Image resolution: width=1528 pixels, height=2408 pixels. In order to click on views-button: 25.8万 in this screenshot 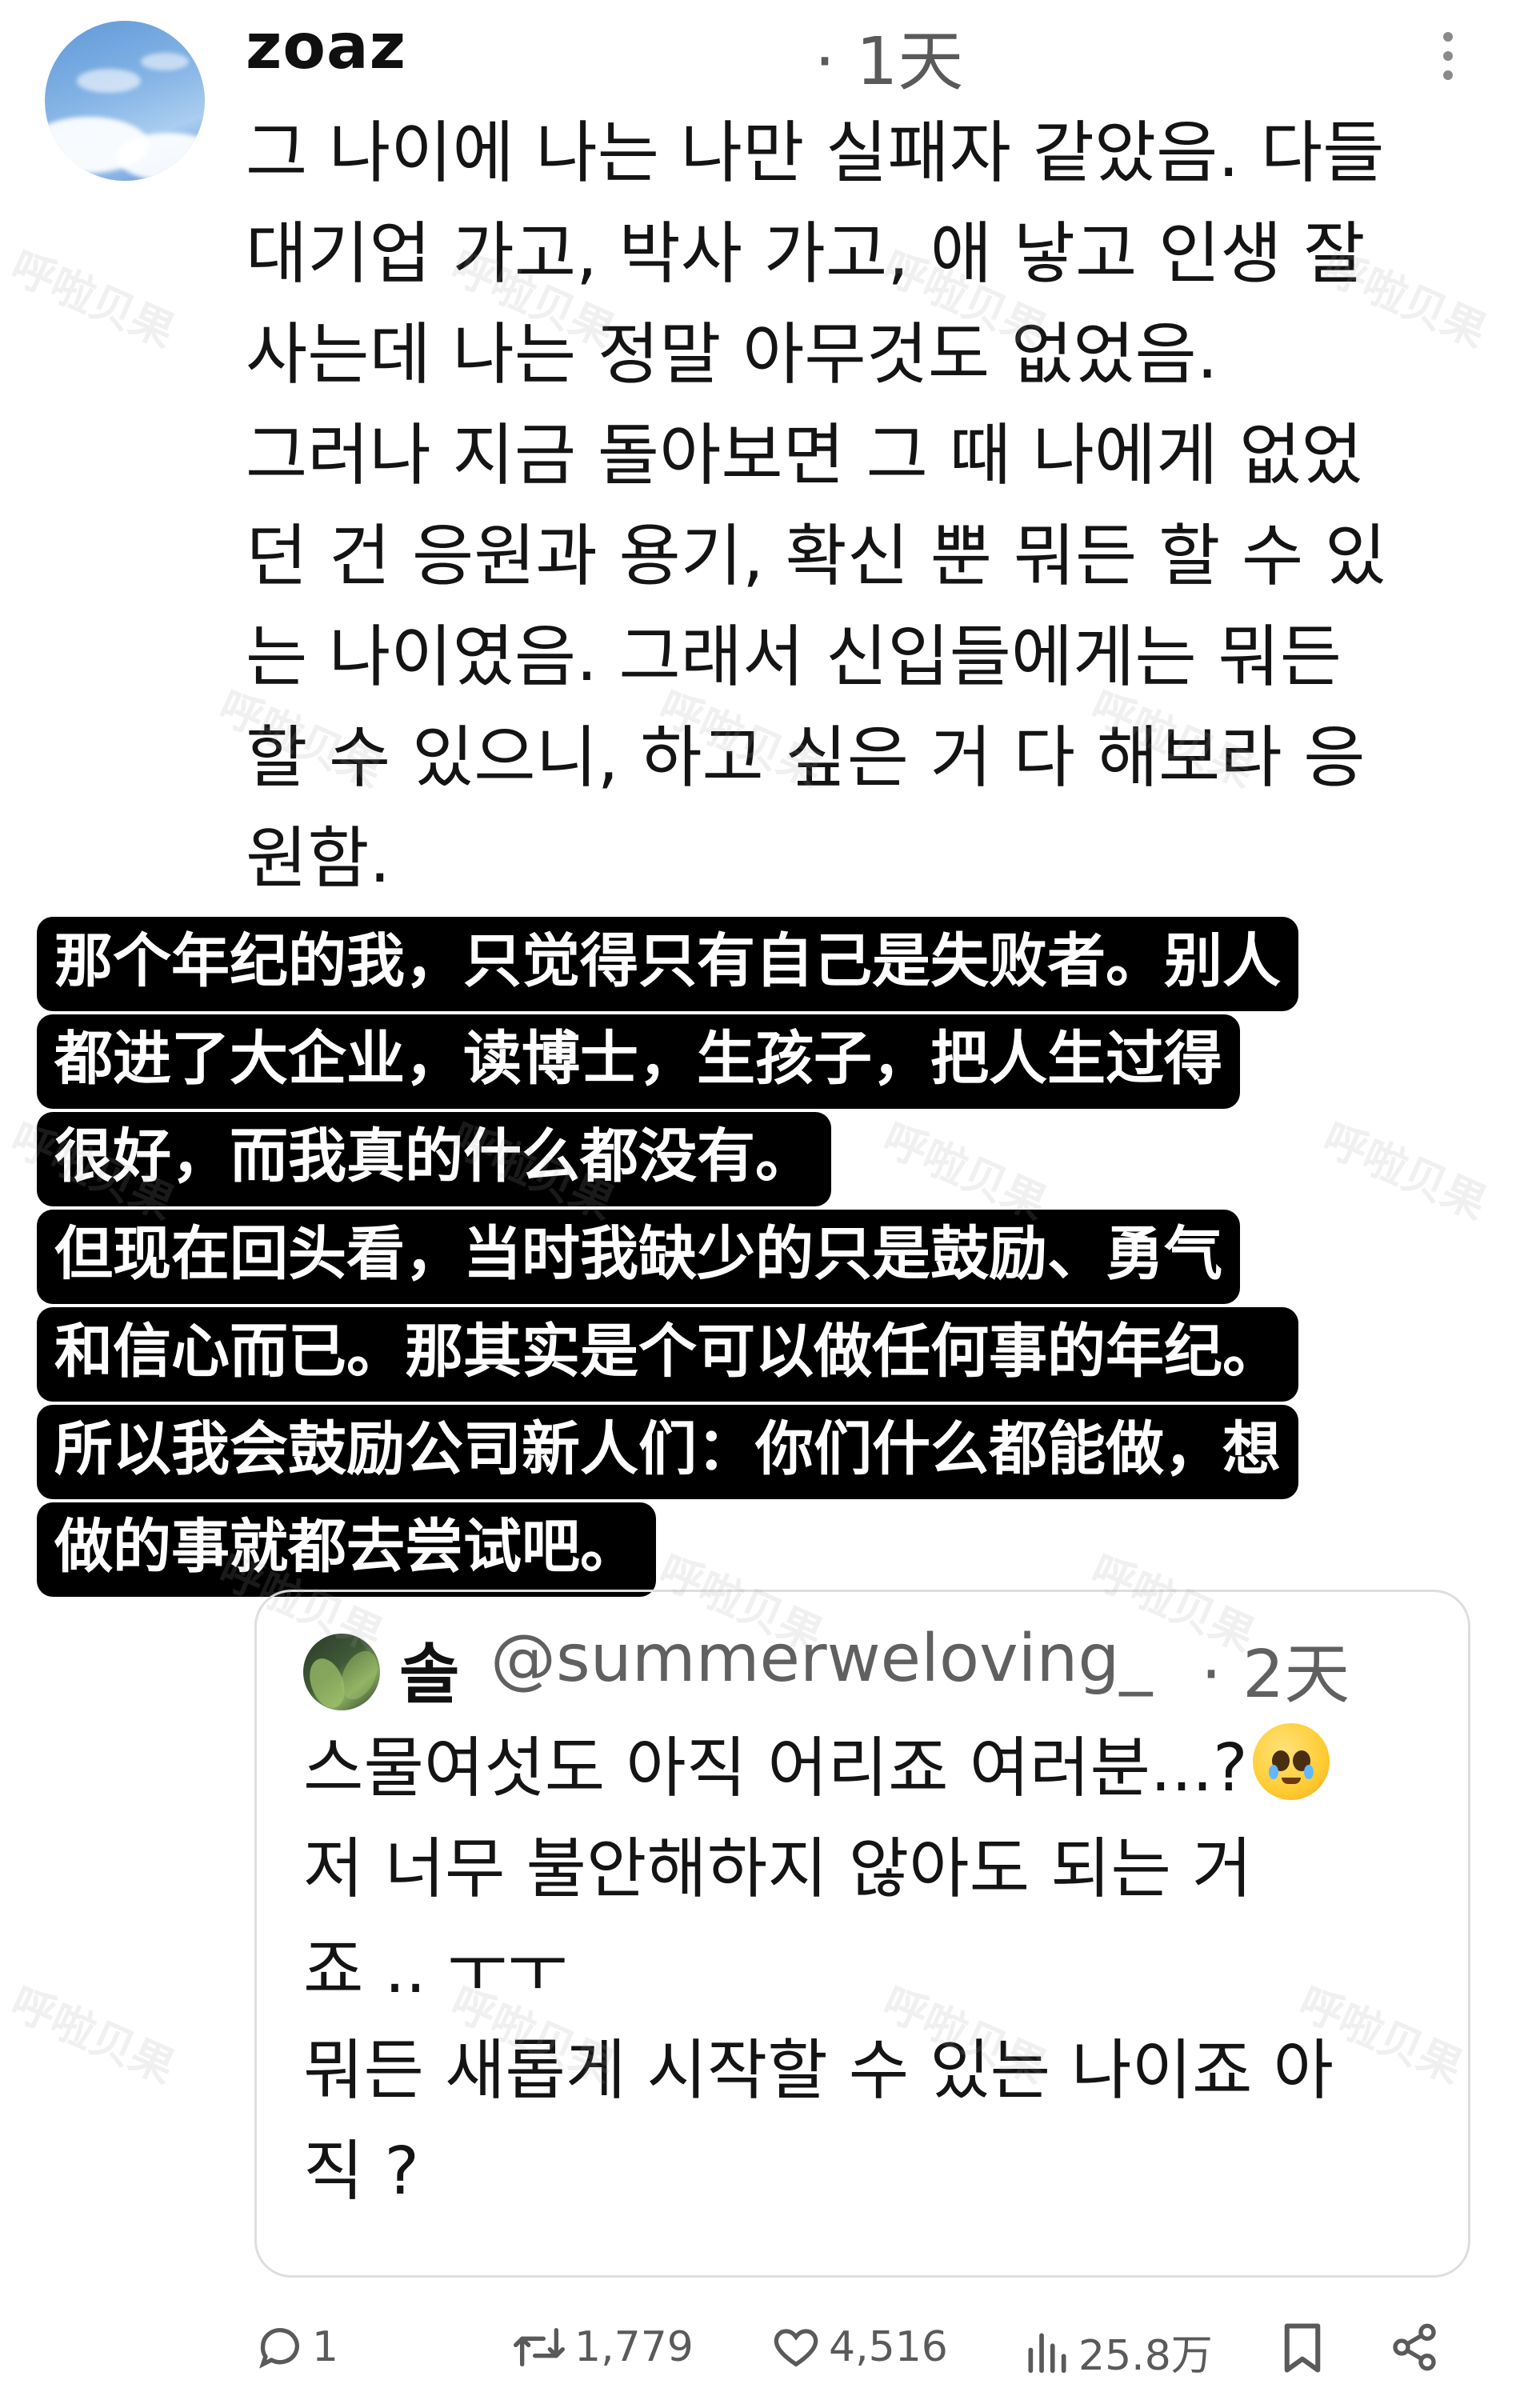, I will do `click(1117, 2352)`.